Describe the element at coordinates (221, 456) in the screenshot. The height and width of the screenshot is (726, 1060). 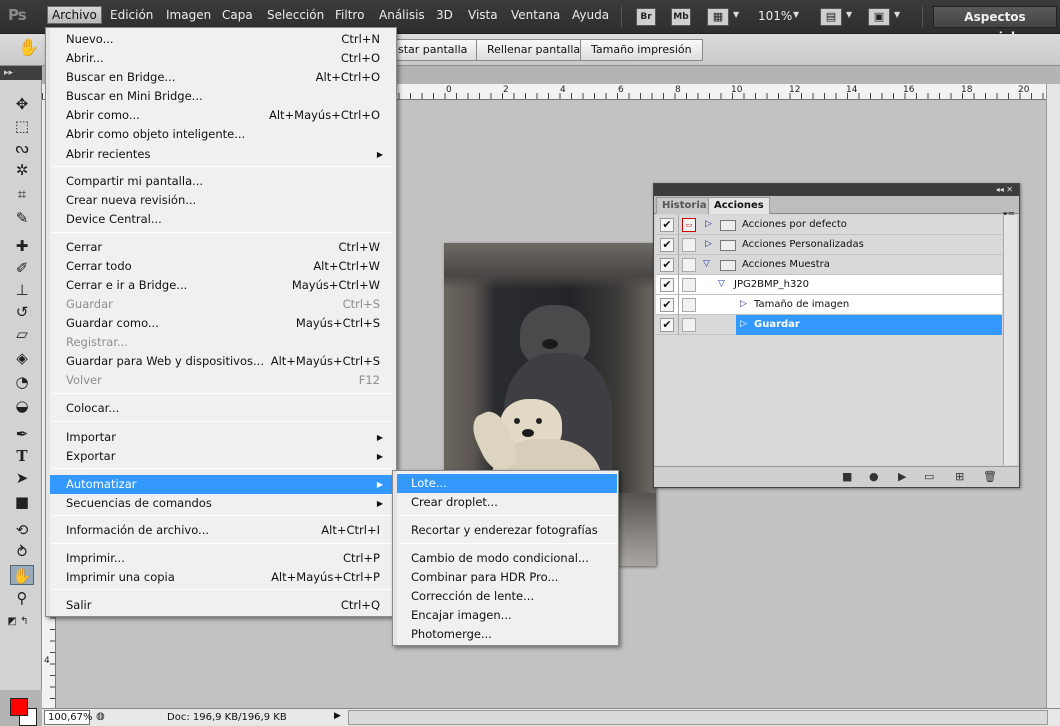
I see `menu-item-exportar: Exportar ▶` at that location.